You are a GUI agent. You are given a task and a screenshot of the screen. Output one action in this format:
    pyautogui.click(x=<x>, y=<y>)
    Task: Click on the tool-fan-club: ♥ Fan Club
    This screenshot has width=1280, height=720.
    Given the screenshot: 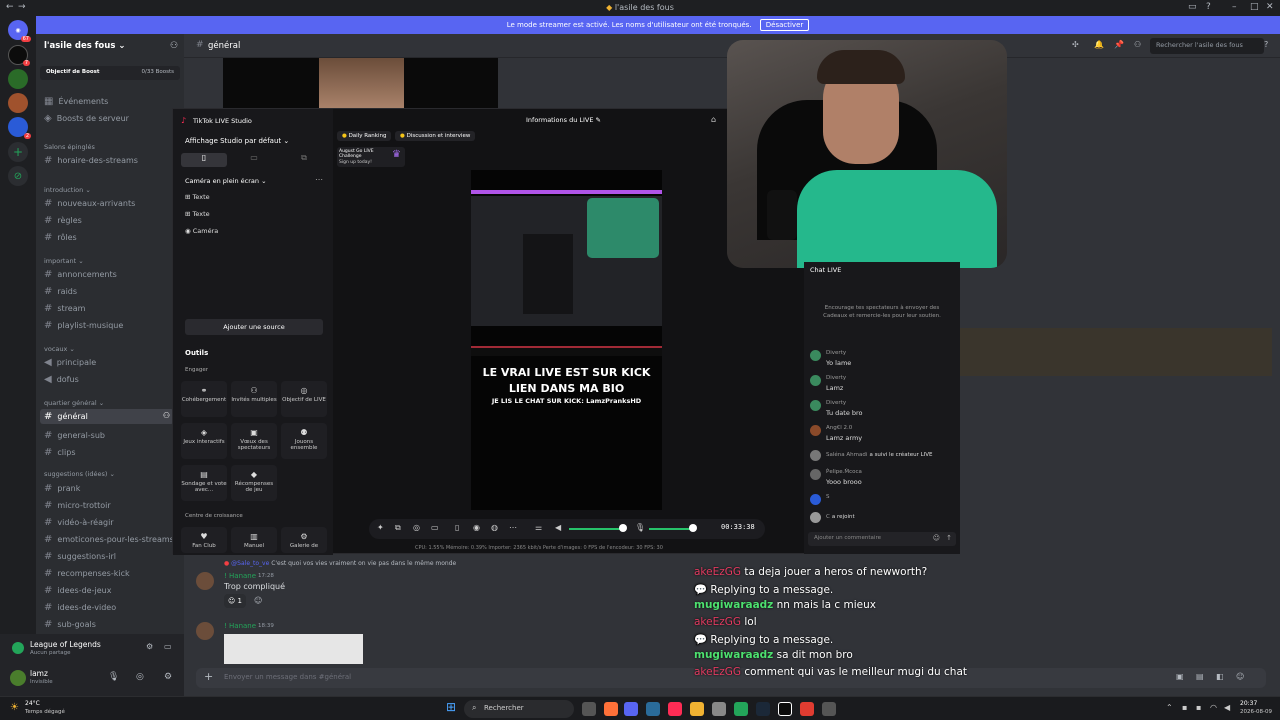 What is the action you would take?
    pyautogui.click(x=204, y=540)
    